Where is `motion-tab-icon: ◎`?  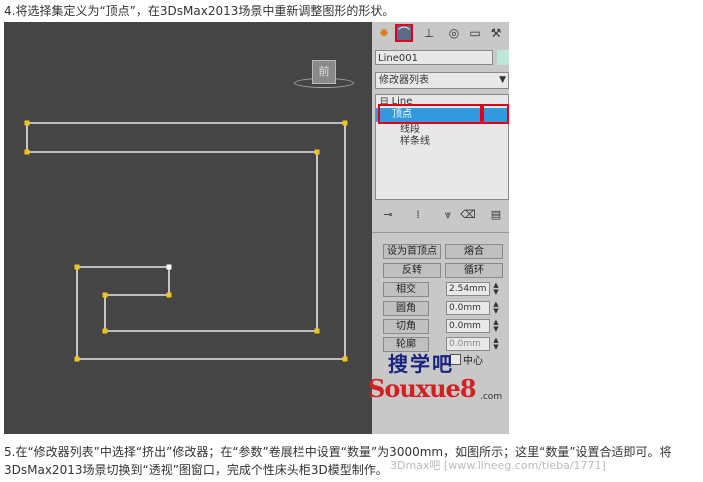
motion-tab-icon: ◎ is located at coordinates (454, 33).